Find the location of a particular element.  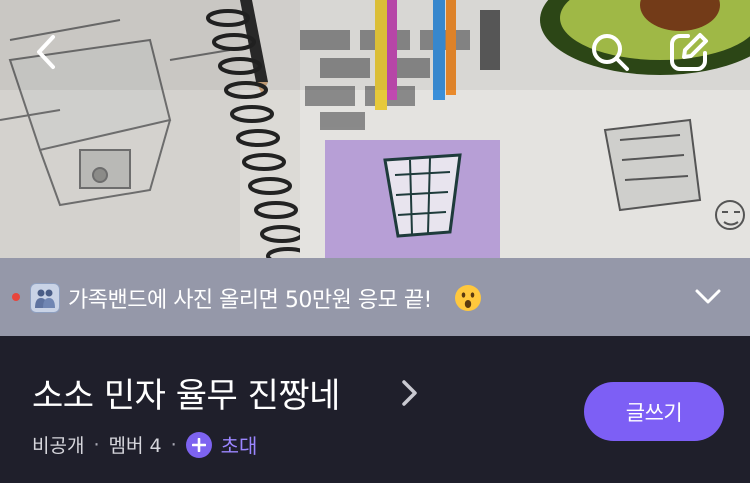

member-count: 멤버 4 is located at coordinates (135, 444).